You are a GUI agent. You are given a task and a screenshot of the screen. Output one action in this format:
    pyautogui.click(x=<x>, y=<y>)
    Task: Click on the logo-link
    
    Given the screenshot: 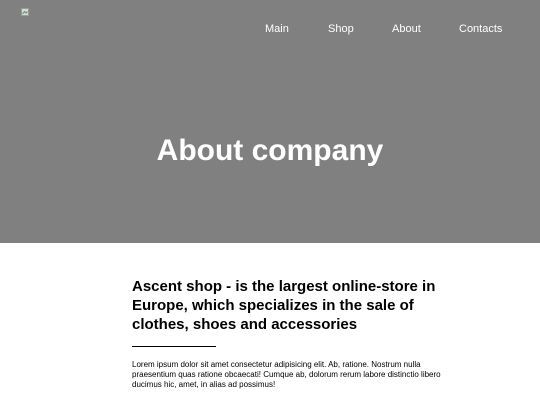 What is the action you would take?
    pyautogui.click(x=25, y=12)
    